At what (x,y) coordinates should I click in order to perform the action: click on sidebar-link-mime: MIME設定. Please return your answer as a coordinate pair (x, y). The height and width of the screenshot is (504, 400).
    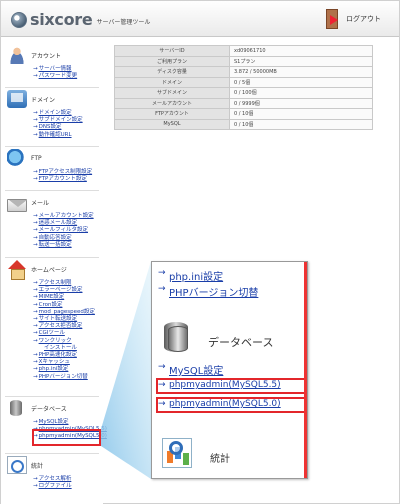
    Looking at the image, I should click on (68, 297).